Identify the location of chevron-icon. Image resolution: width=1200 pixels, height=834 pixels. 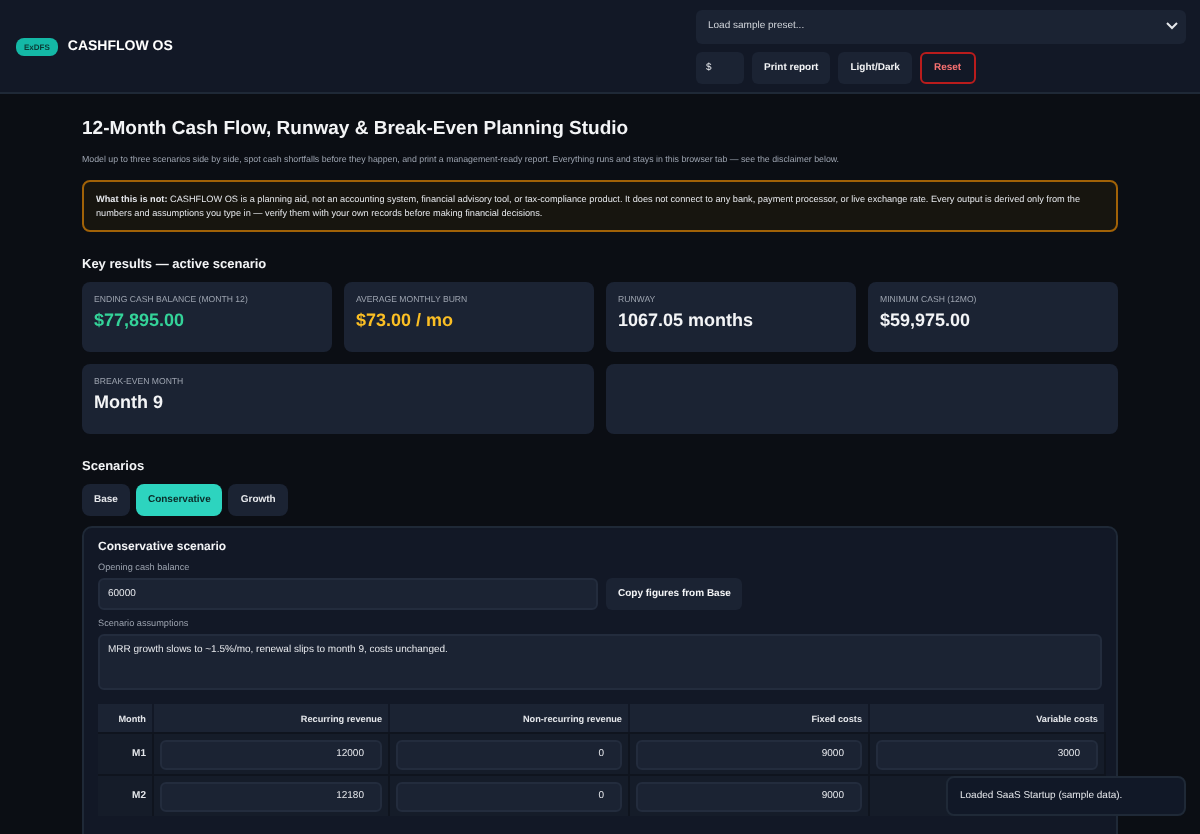
(1172, 26).